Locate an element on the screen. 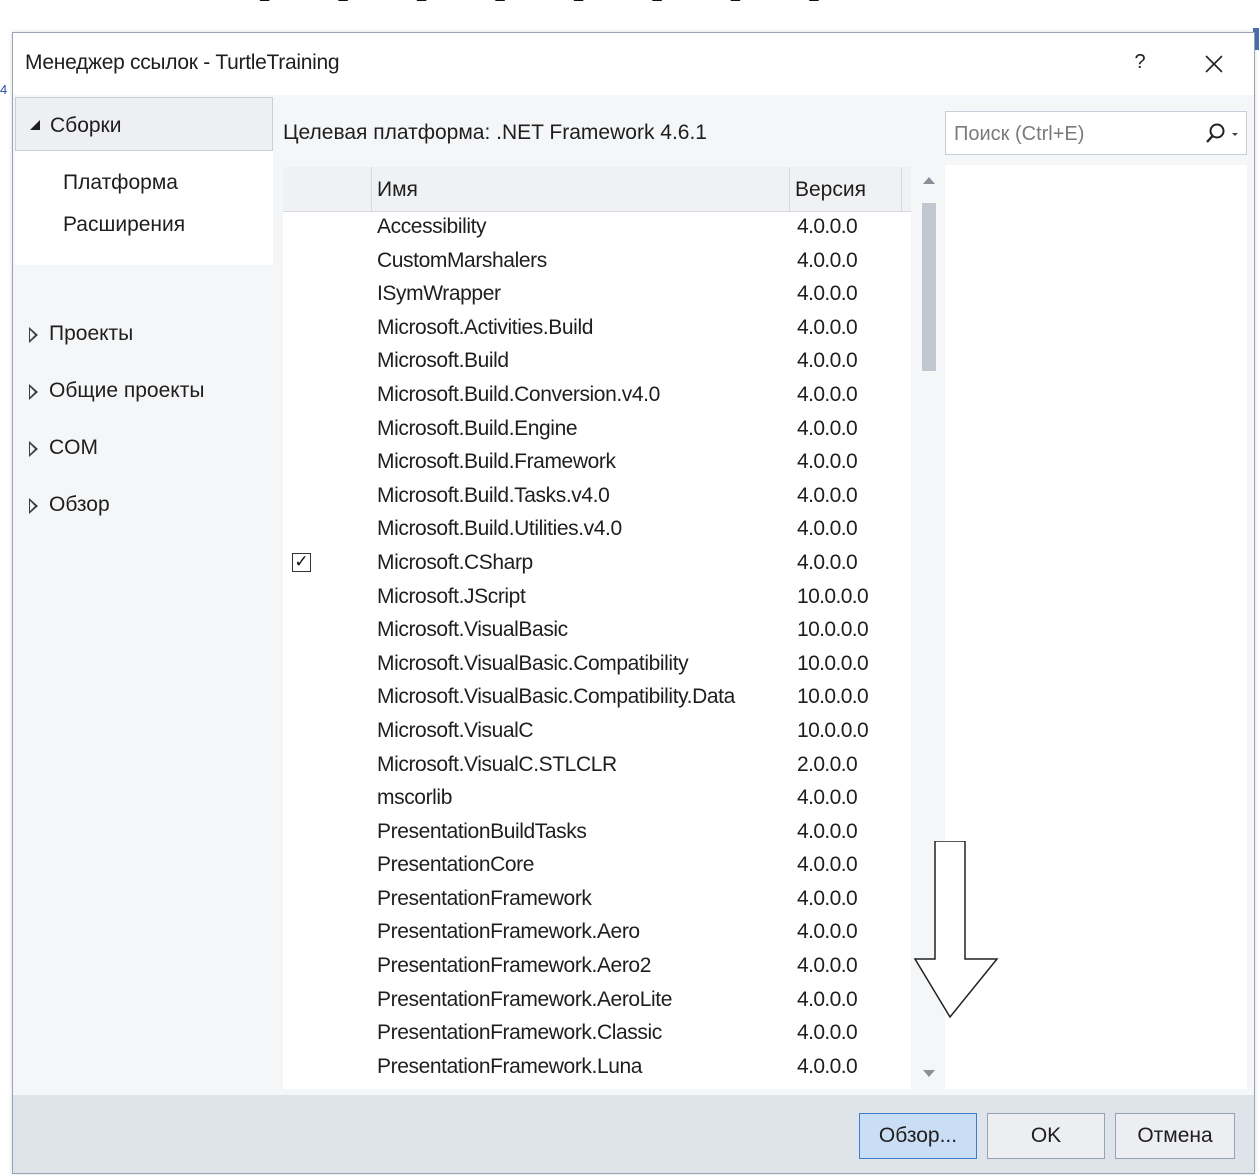 Image resolution: width=1259 pixels, height=1175 pixels. grid-header: Имя Версия is located at coordinates (597, 189).